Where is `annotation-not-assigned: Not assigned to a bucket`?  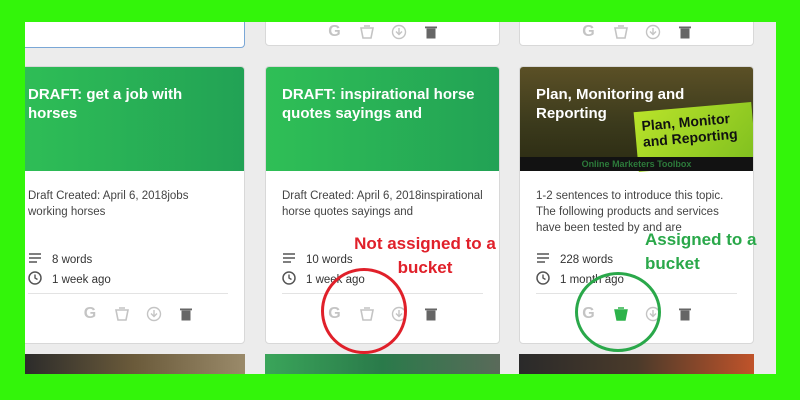 annotation-not-assigned: Not assigned to a bucket is located at coordinates (425, 255).